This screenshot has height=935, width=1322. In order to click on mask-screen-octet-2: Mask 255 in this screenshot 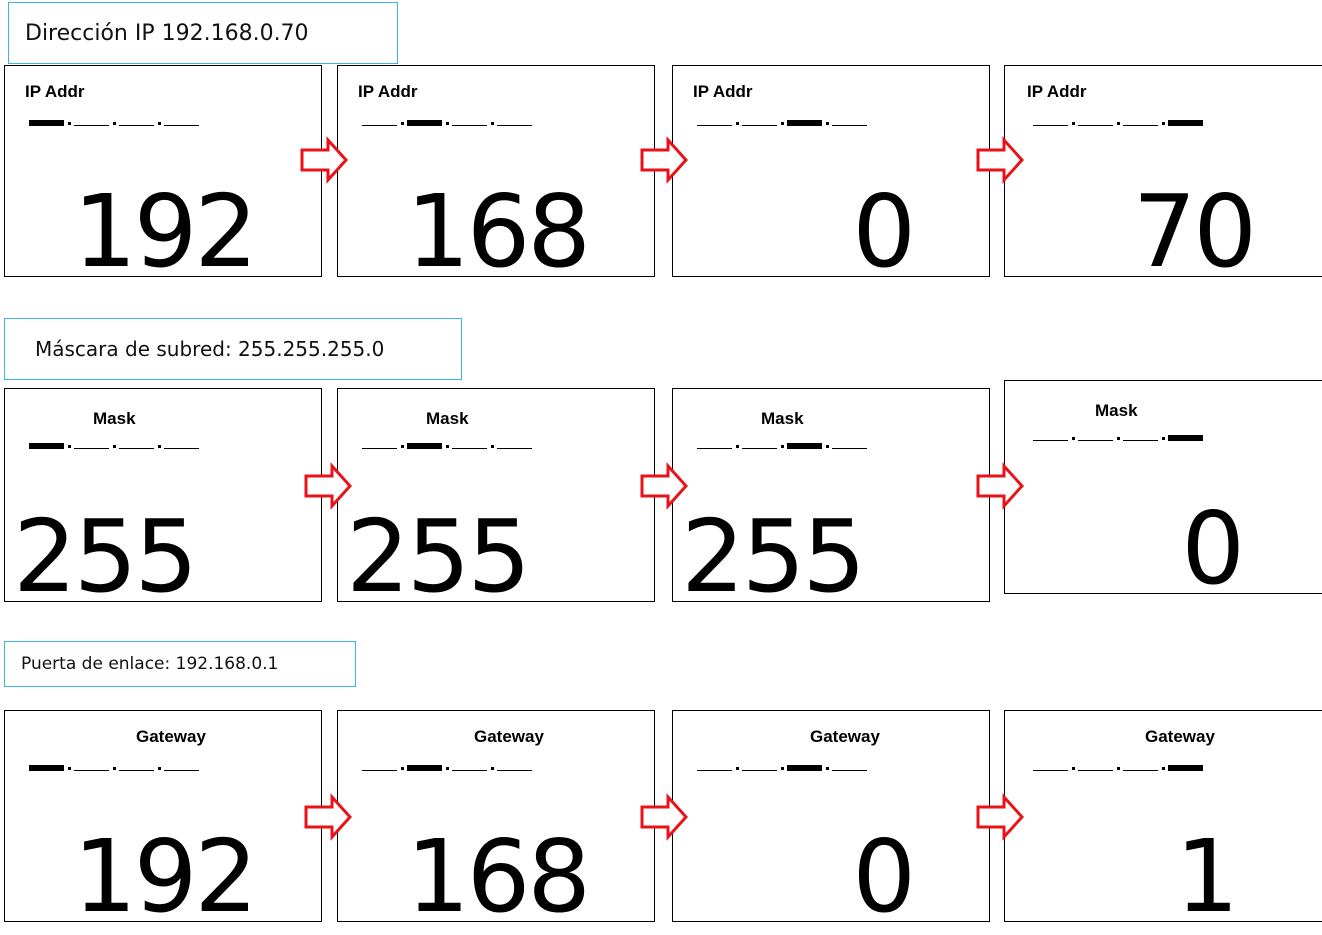, I will do `click(496, 497)`.